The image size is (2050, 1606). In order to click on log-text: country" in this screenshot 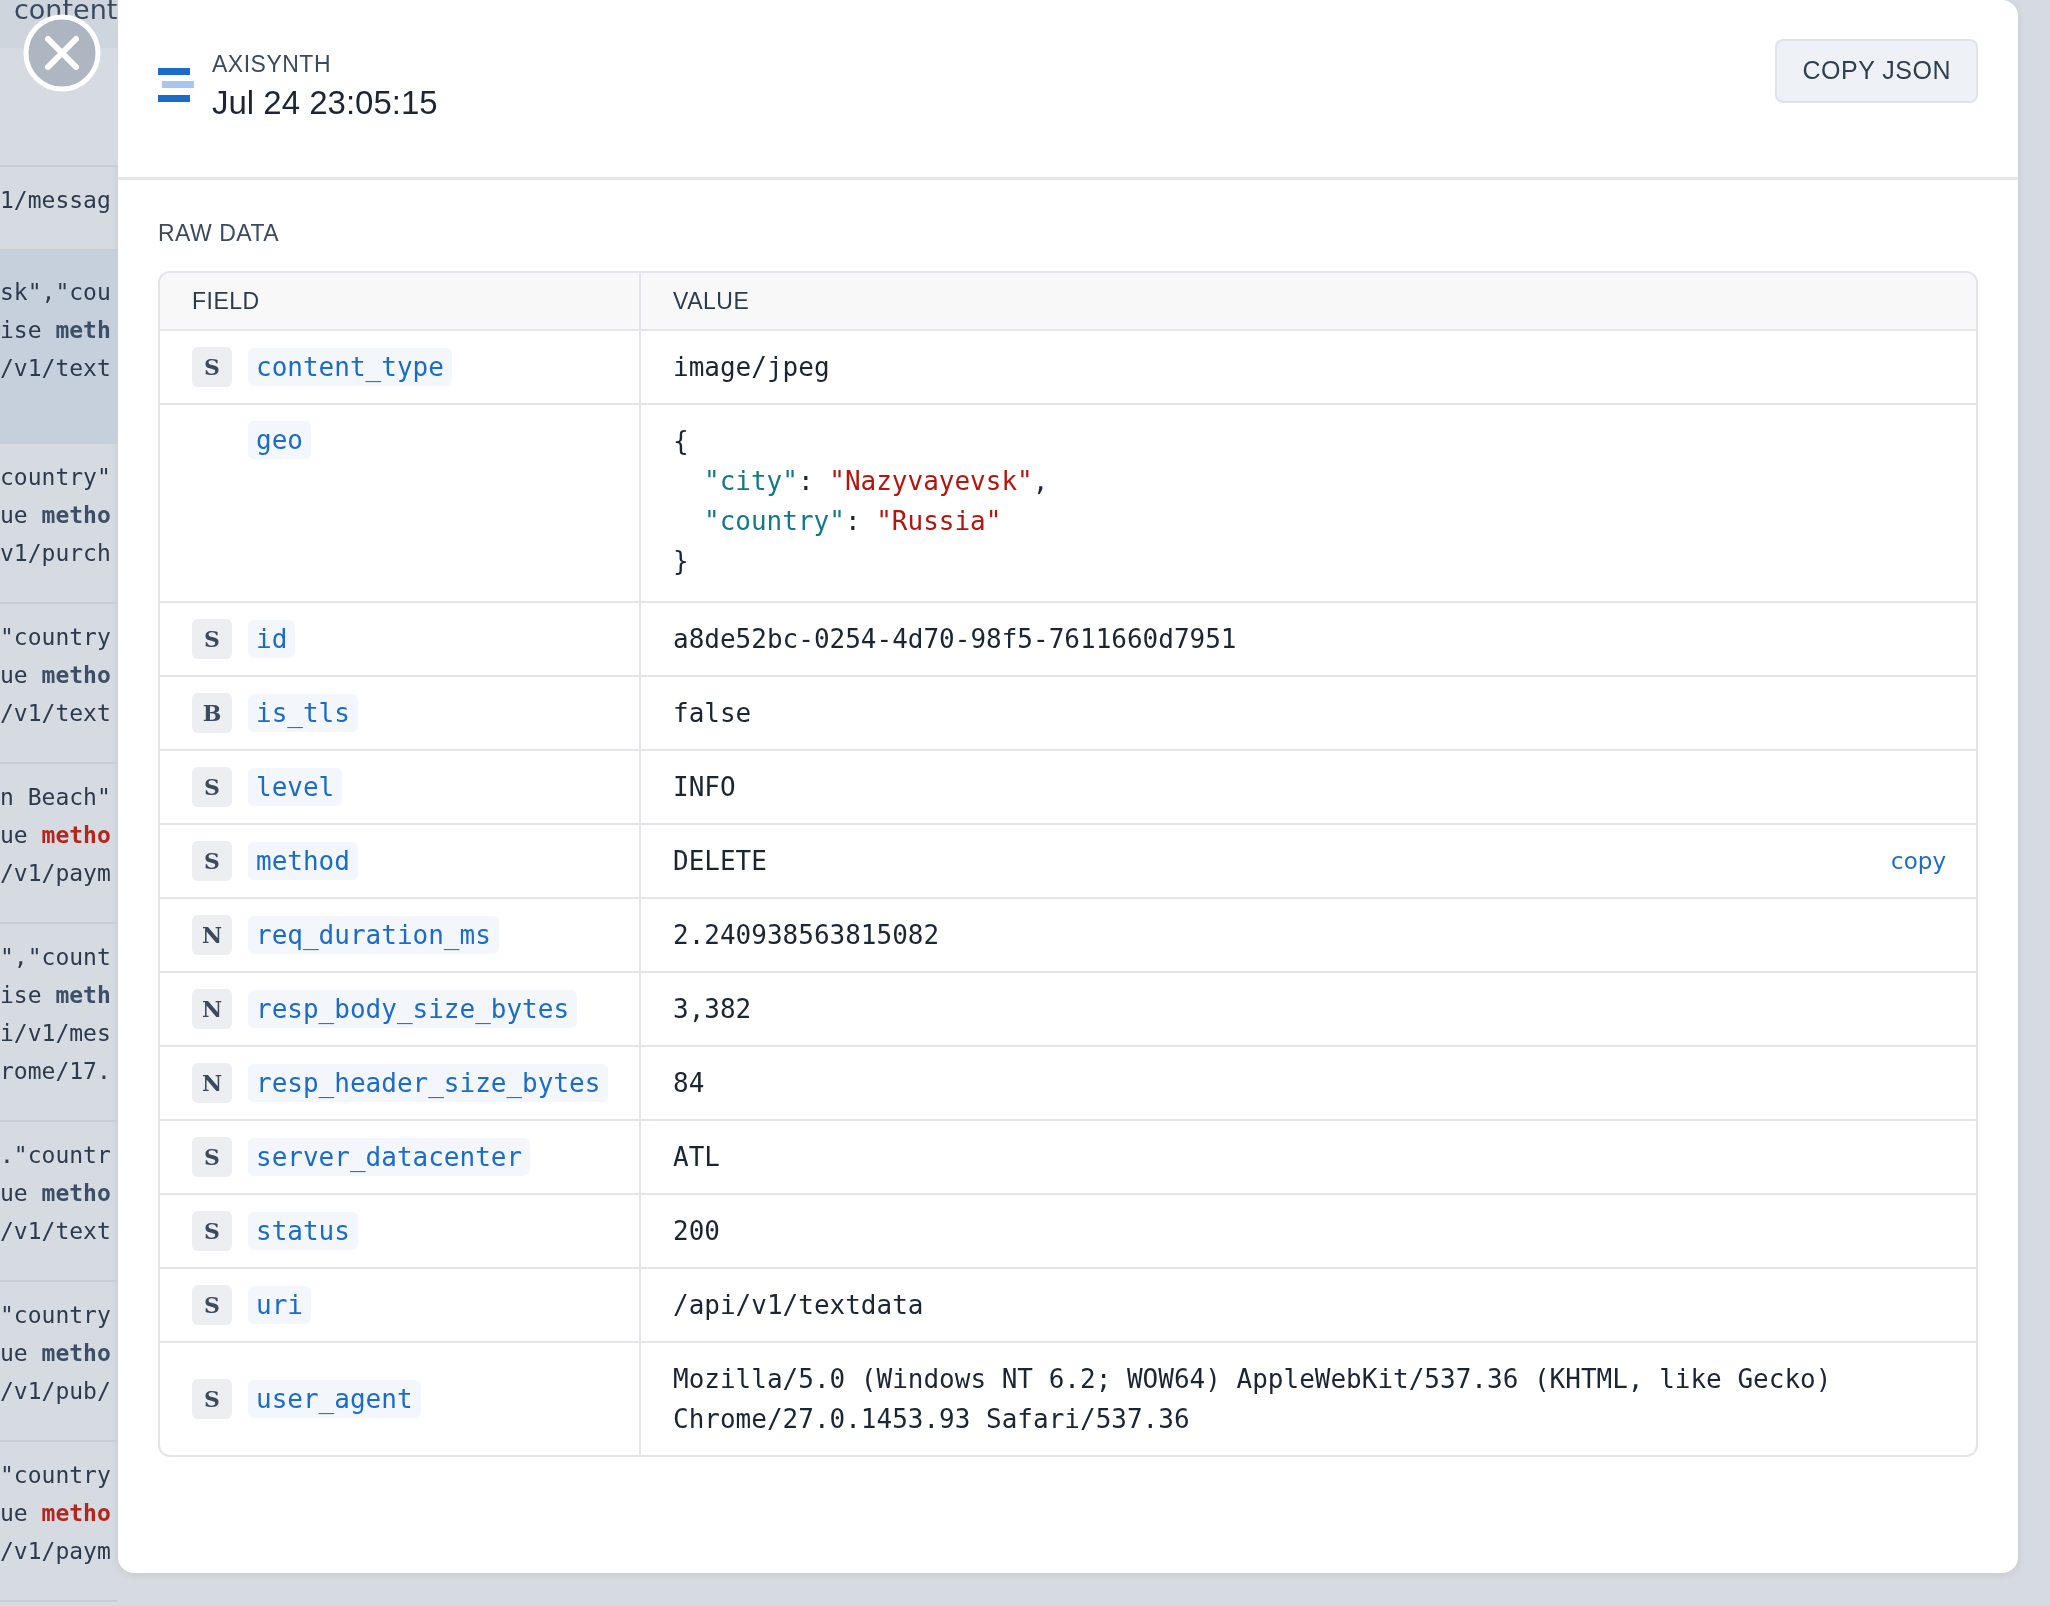, I will do `click(55, 477)`.